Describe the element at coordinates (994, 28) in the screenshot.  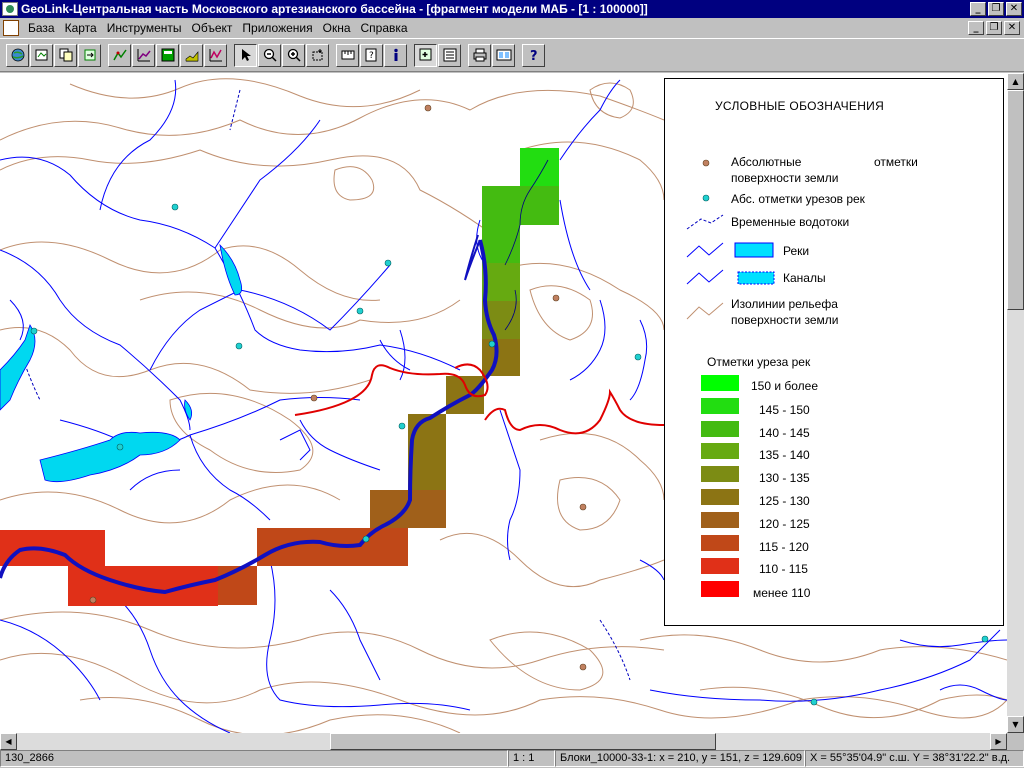
I see `doc-restore-button: ❐` at that location.